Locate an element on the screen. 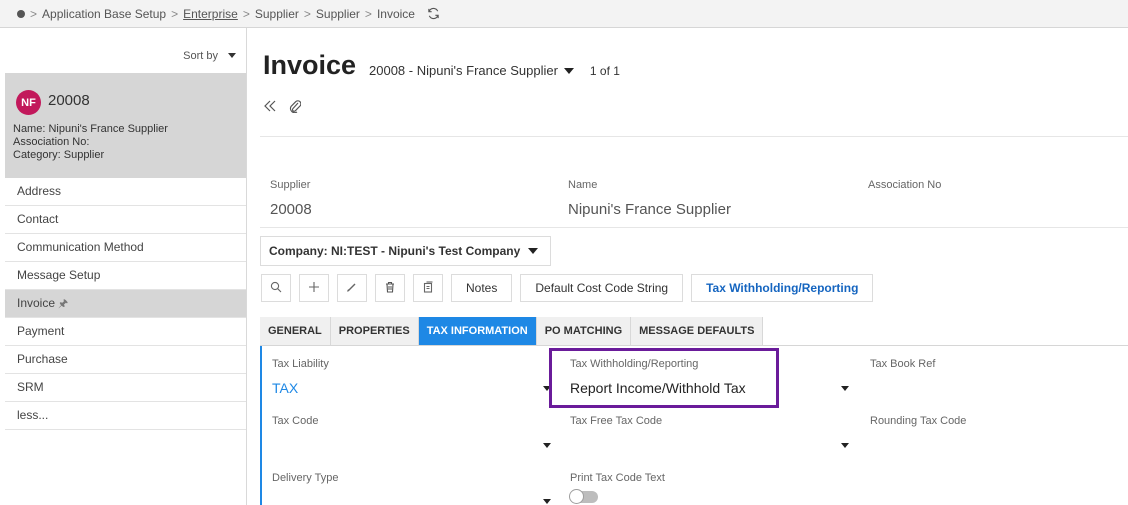  tax-withholding-reporting-button: Tax Withholding/Reporting is located at coordinates (782, 288).